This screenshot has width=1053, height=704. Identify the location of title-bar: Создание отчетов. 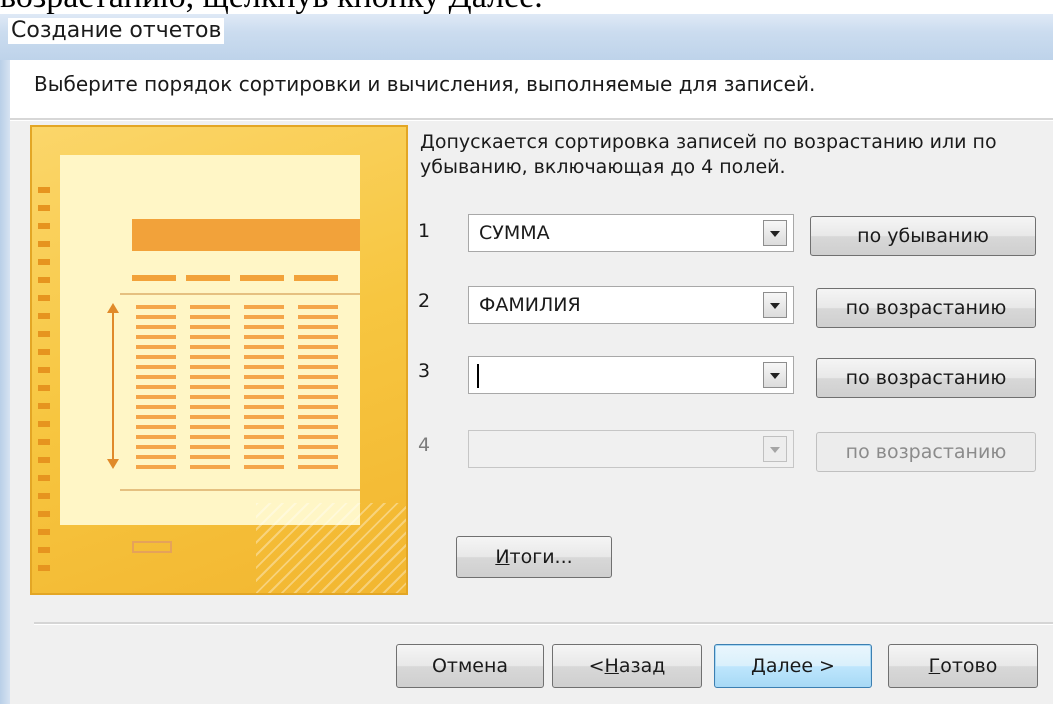
(526, 37).